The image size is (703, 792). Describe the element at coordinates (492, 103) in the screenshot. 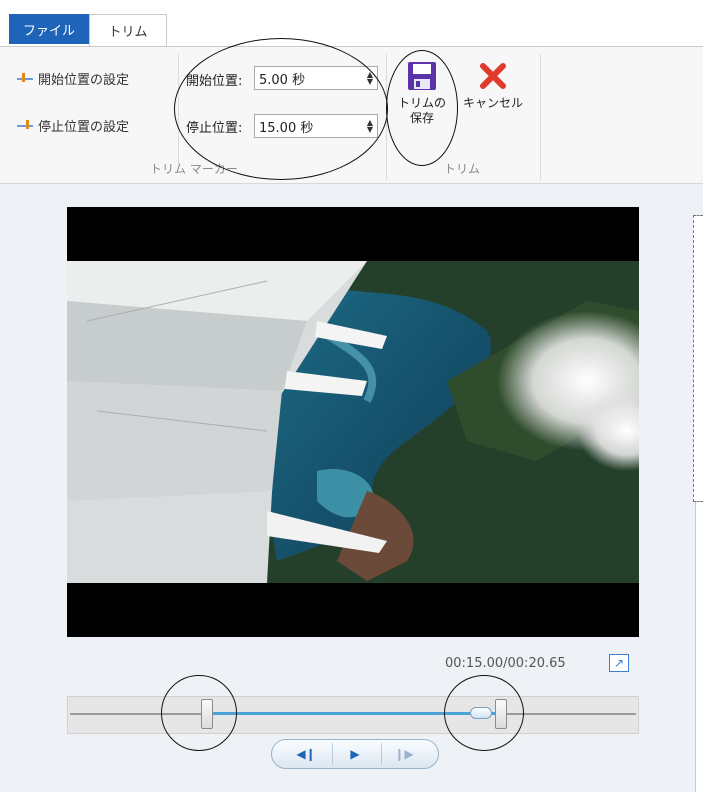

I see `cancel-label: キャンセル` at that location.